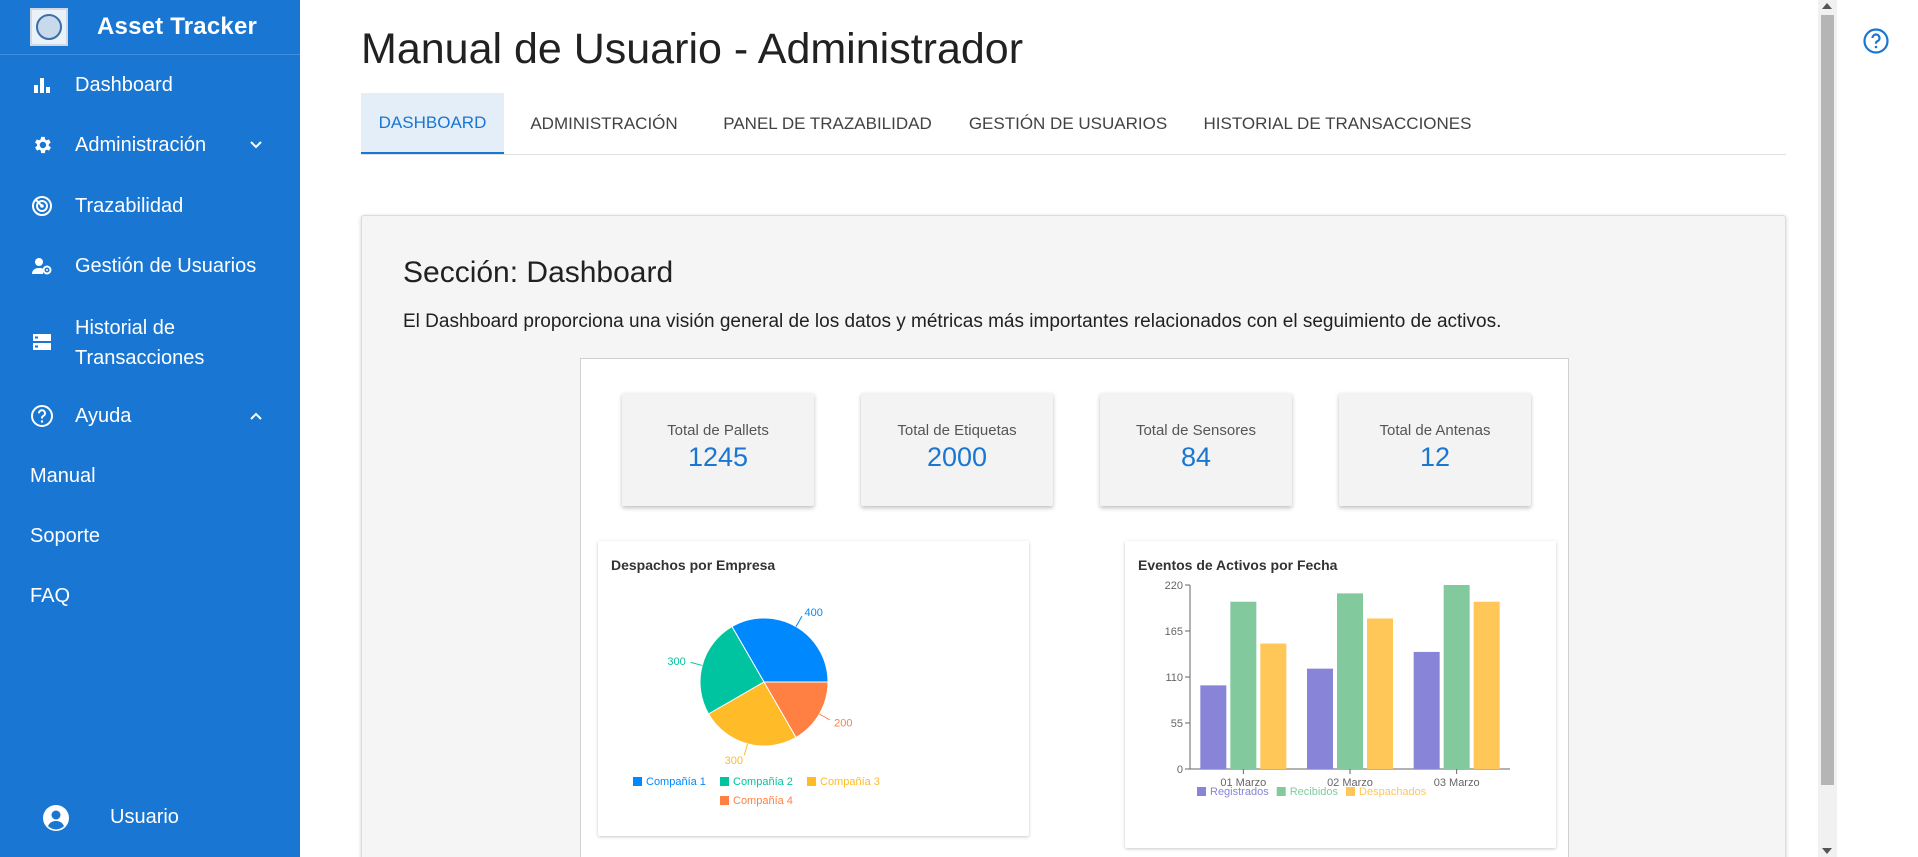 Image resolution: width=1918 pixels, height=857 pixels. What do you see at coordinates (42, 266) in the screenshot?
I see `user-gear-icon` at bounding box center [42, 266].